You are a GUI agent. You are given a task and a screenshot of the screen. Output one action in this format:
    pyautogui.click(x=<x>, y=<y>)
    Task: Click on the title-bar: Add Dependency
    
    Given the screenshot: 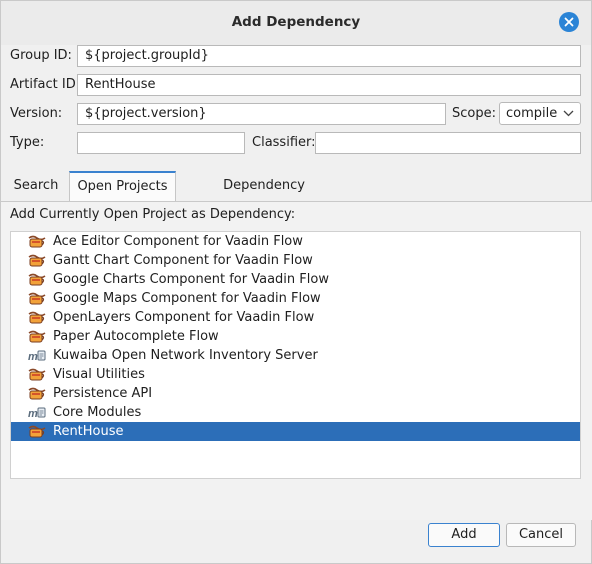 What is the action you would take?
    pyautogui.click(x=296, y=23)
    